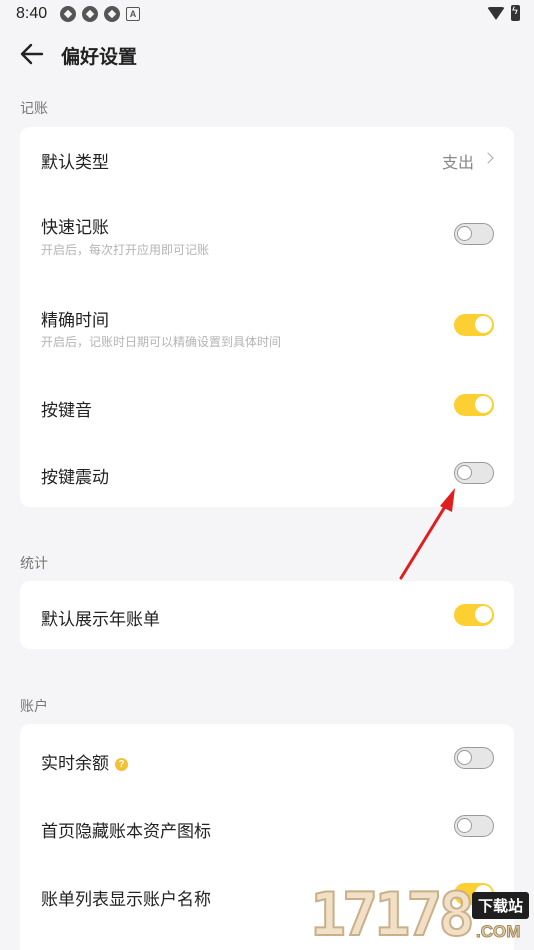 Image resolution: width=534 pixels, height=950 pixels. What do you see at coordinates (474, 758) in the screenshot?
I see `toggle-real-time-balance` at bounding box center [474, 758].